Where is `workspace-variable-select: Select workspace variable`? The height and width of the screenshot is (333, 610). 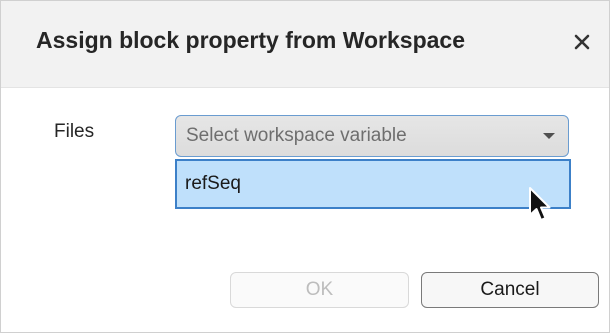
workspace-variable-select: Select workspace variable is located at coordinates (372, 136).